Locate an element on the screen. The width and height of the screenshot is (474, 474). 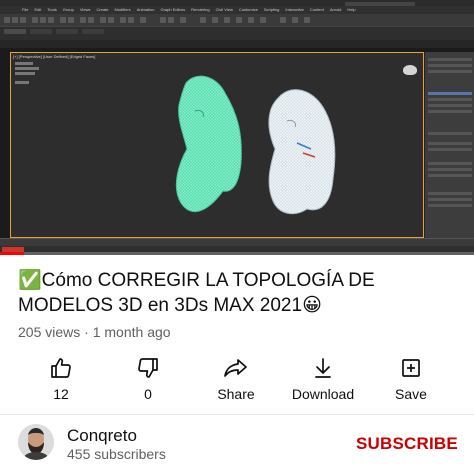
view-count: 205 views is located at coordinates (49, 332).